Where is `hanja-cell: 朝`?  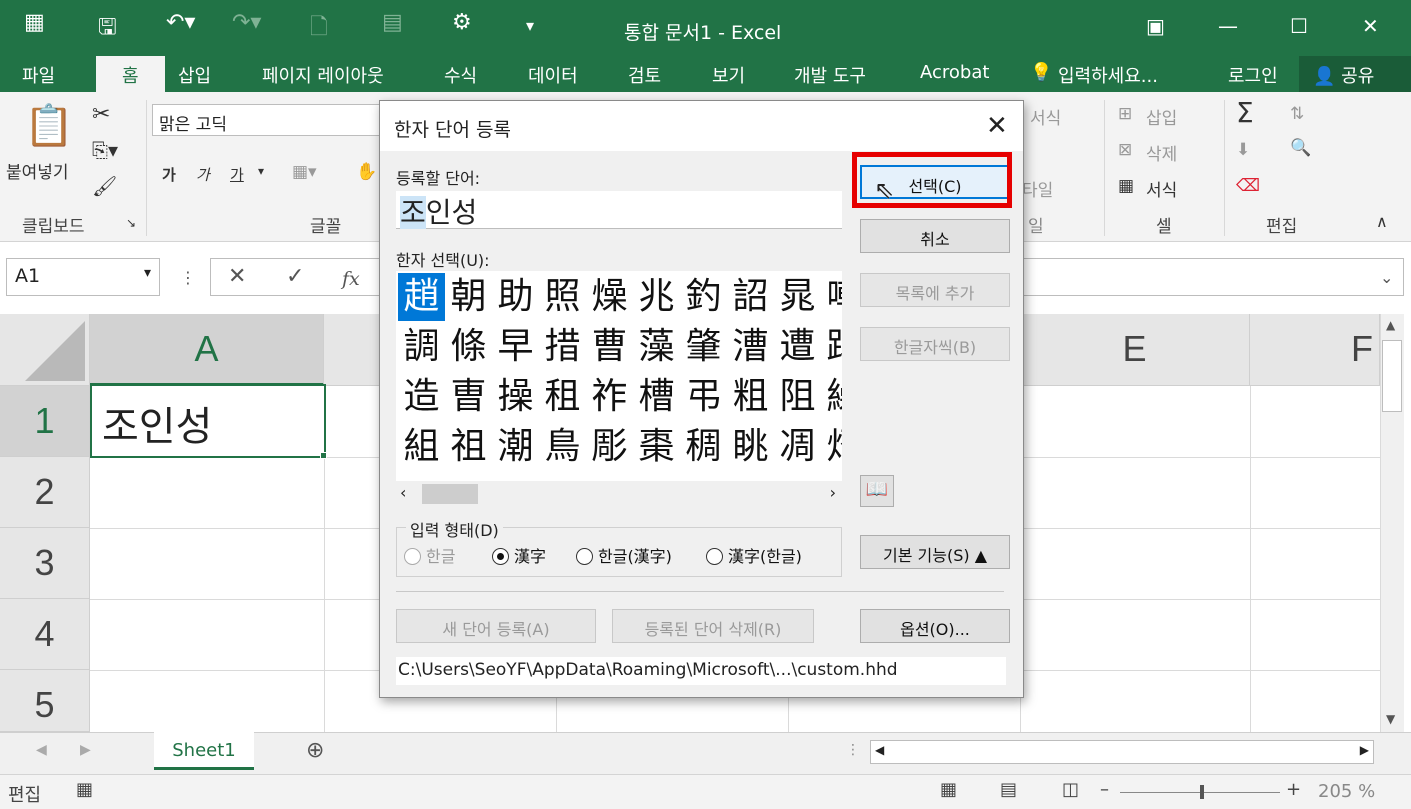 hanja-cell: 朝 is located at coordinates (468, 297).